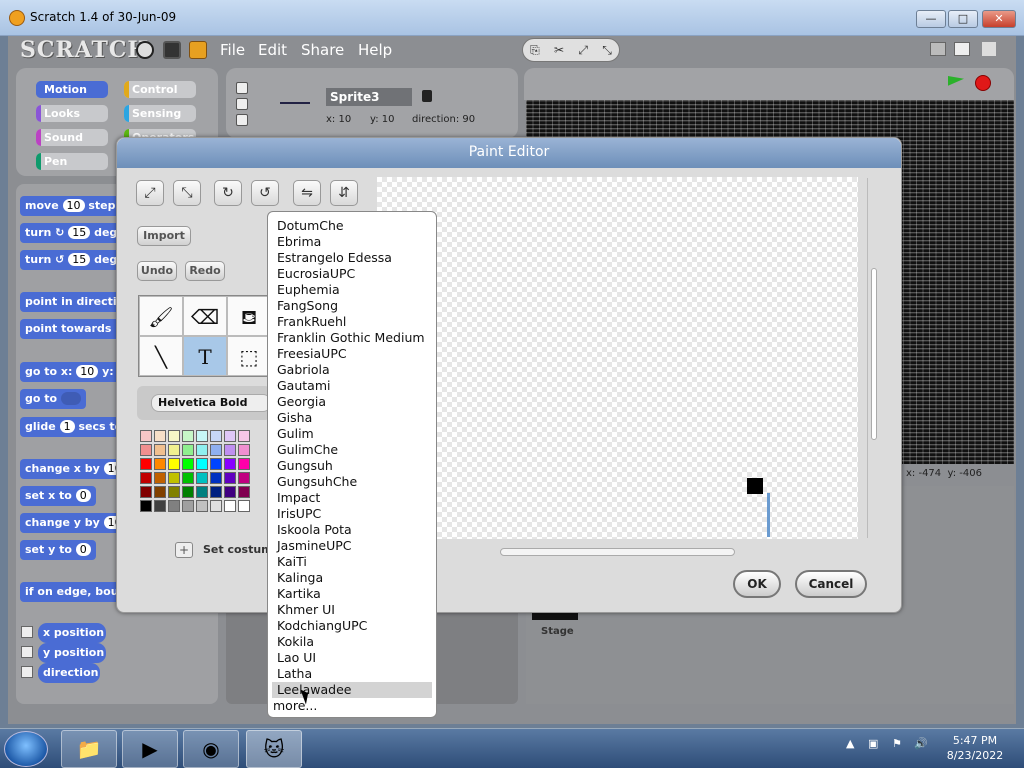 Image resolution: width=1024 pixels, height=768 pixels. What do you see at coordinates (150, 193) in the screenshot?
I see `grow-canvas-icon: ⤢` at bounding box center [150, 193].